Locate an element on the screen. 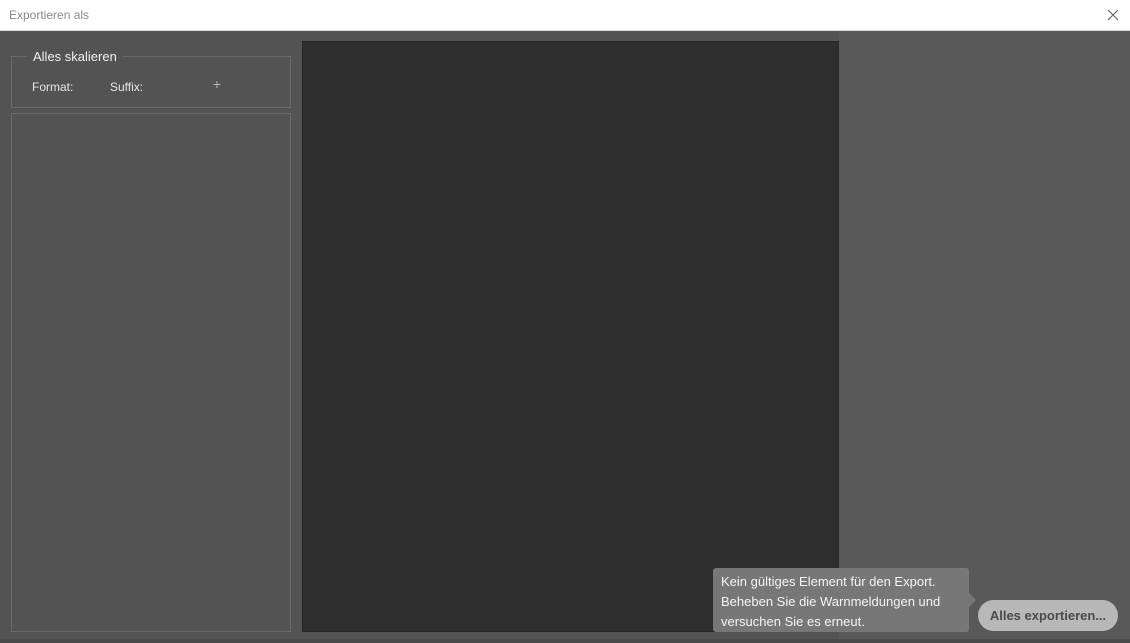  tooltip-arrow is located at coordinates (972, 600).